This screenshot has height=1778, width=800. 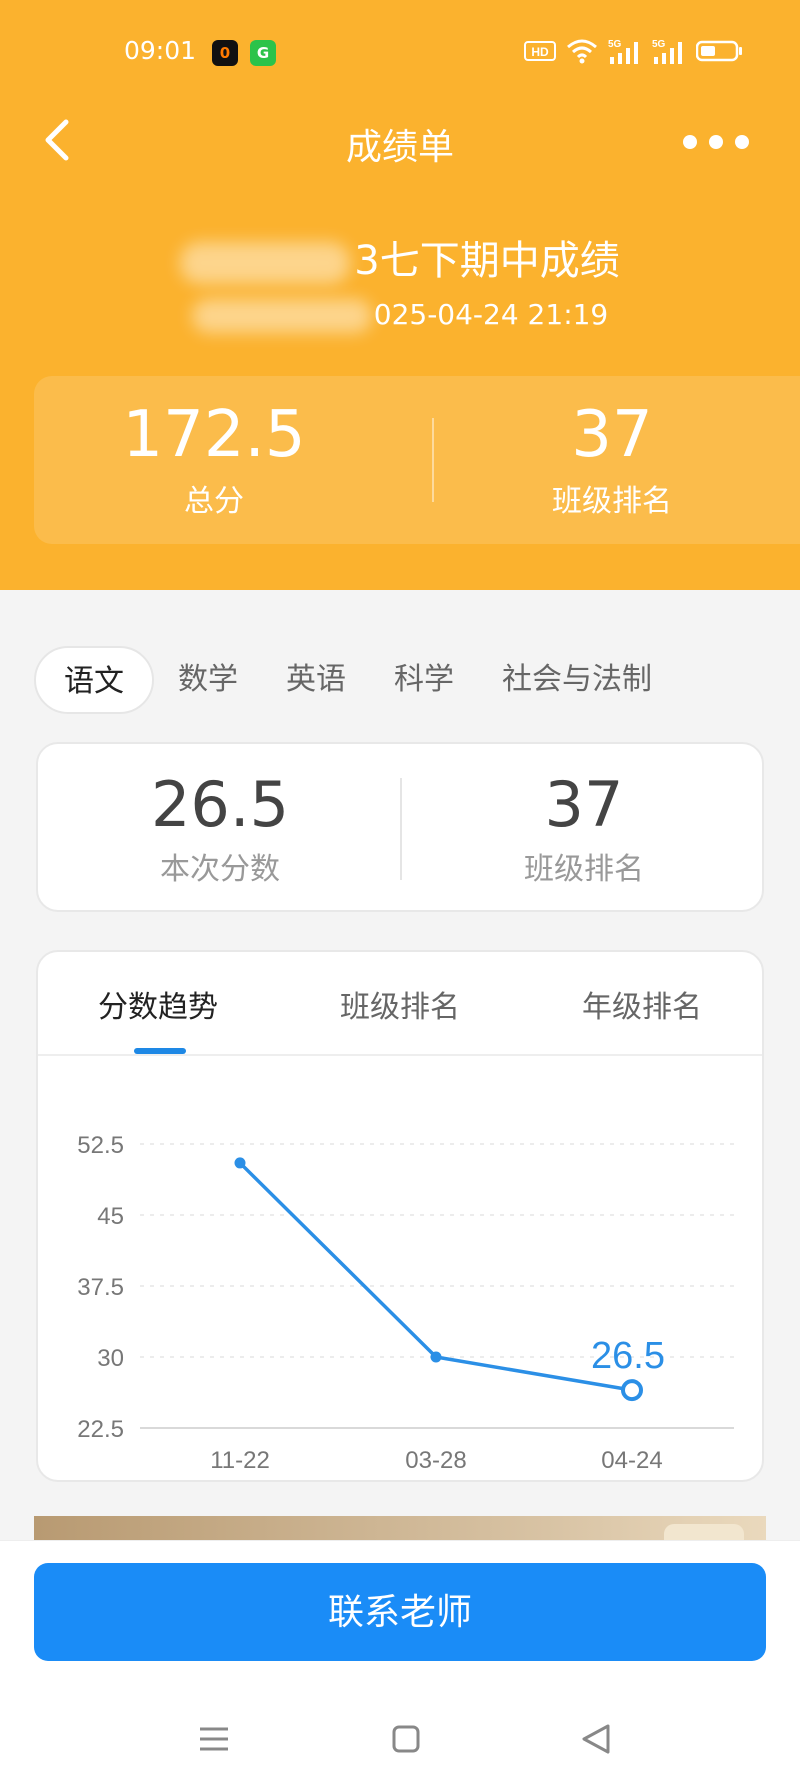 What do you see at coordinates (628, 1356) in the screenshot?
I see `data-label: 26.5` at bounding box center [628, 1356].